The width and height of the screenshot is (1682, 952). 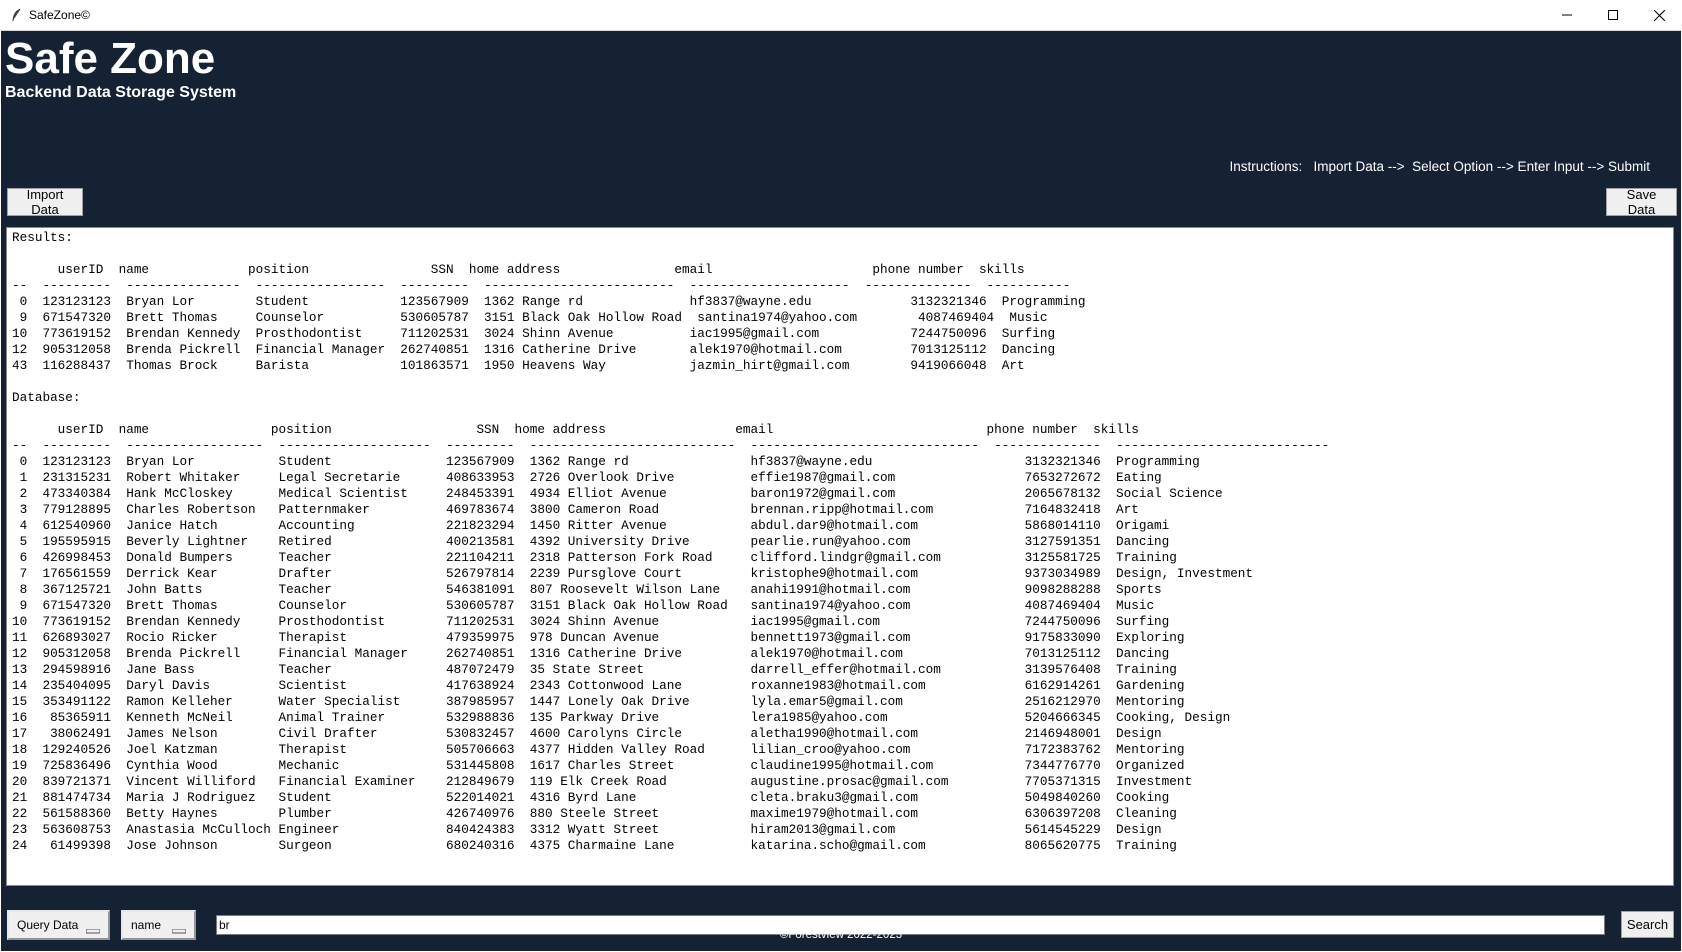 I want to click on close-icon, so click(x=1659, y=15).